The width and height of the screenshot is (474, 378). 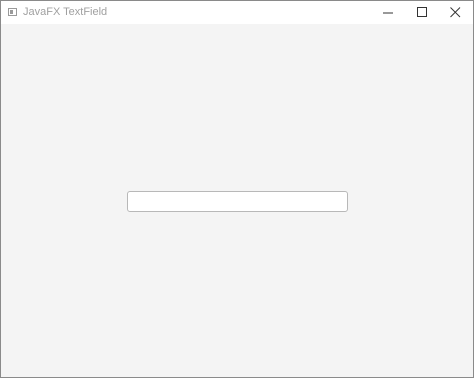 I want to click on close-button, so click(x=456, y=12).